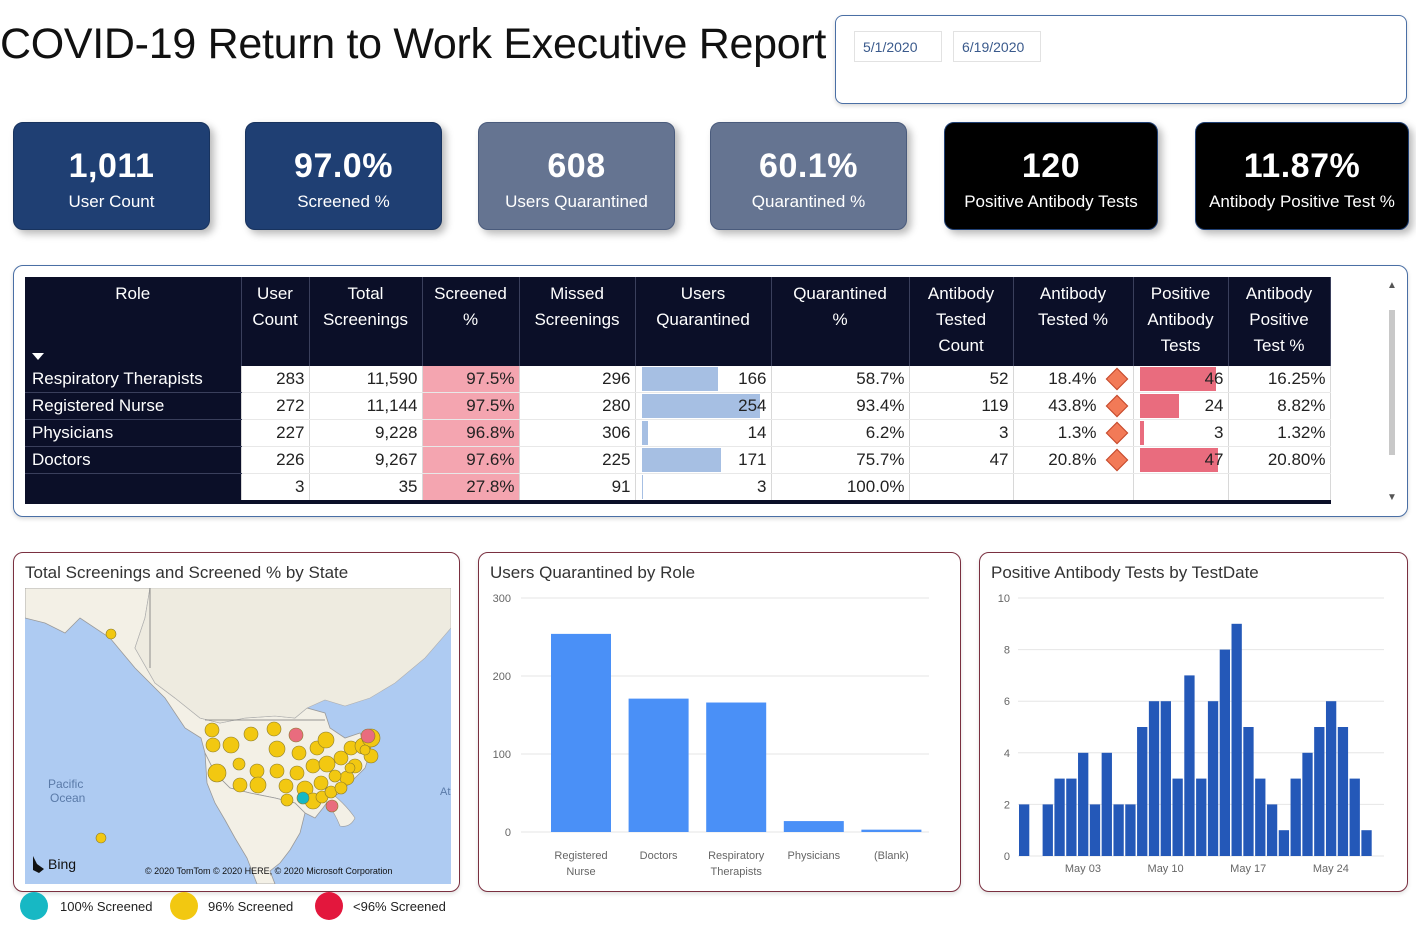 Image resolution: width=1416 pixels, height=943 pixels. I want to click on date-range-slicer: 5/1/2020 6/19/2020, so click(1121, 59).